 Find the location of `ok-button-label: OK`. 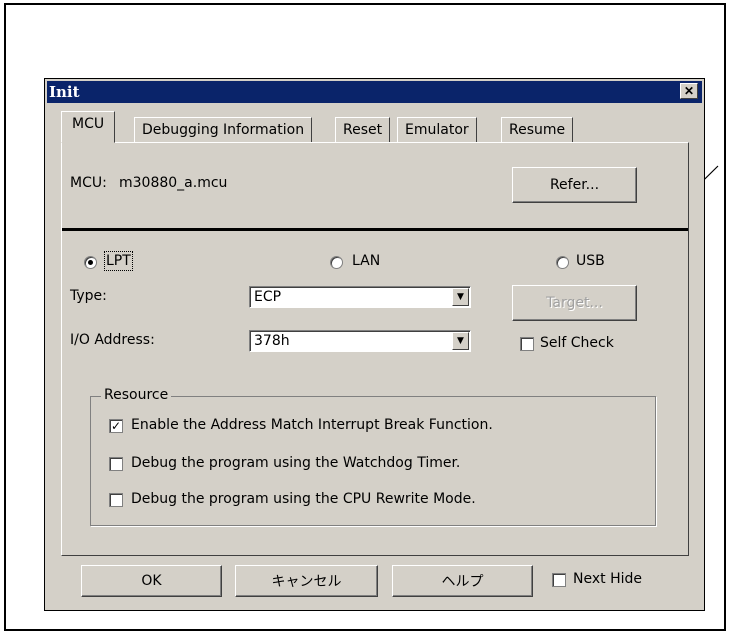

ok-button-label: OK is located at coordinates (151, 581).